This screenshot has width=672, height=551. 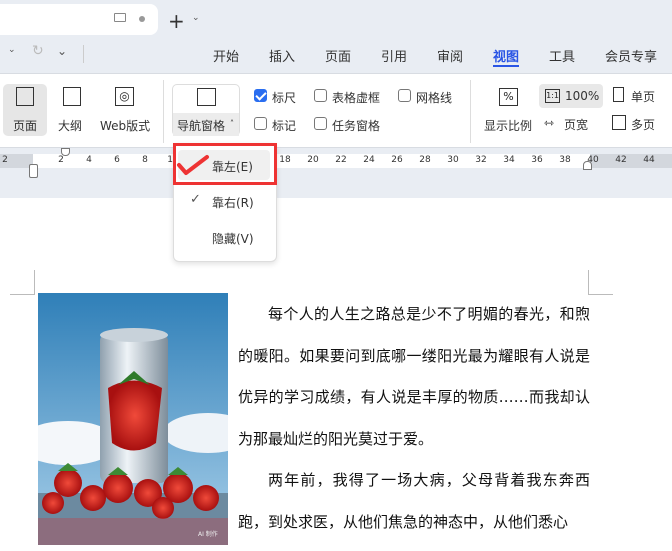 What do you see at coordinates (643, 125) in the screenshot?
I see `multi-page-label: 多页` at bounding box center [643, 125].